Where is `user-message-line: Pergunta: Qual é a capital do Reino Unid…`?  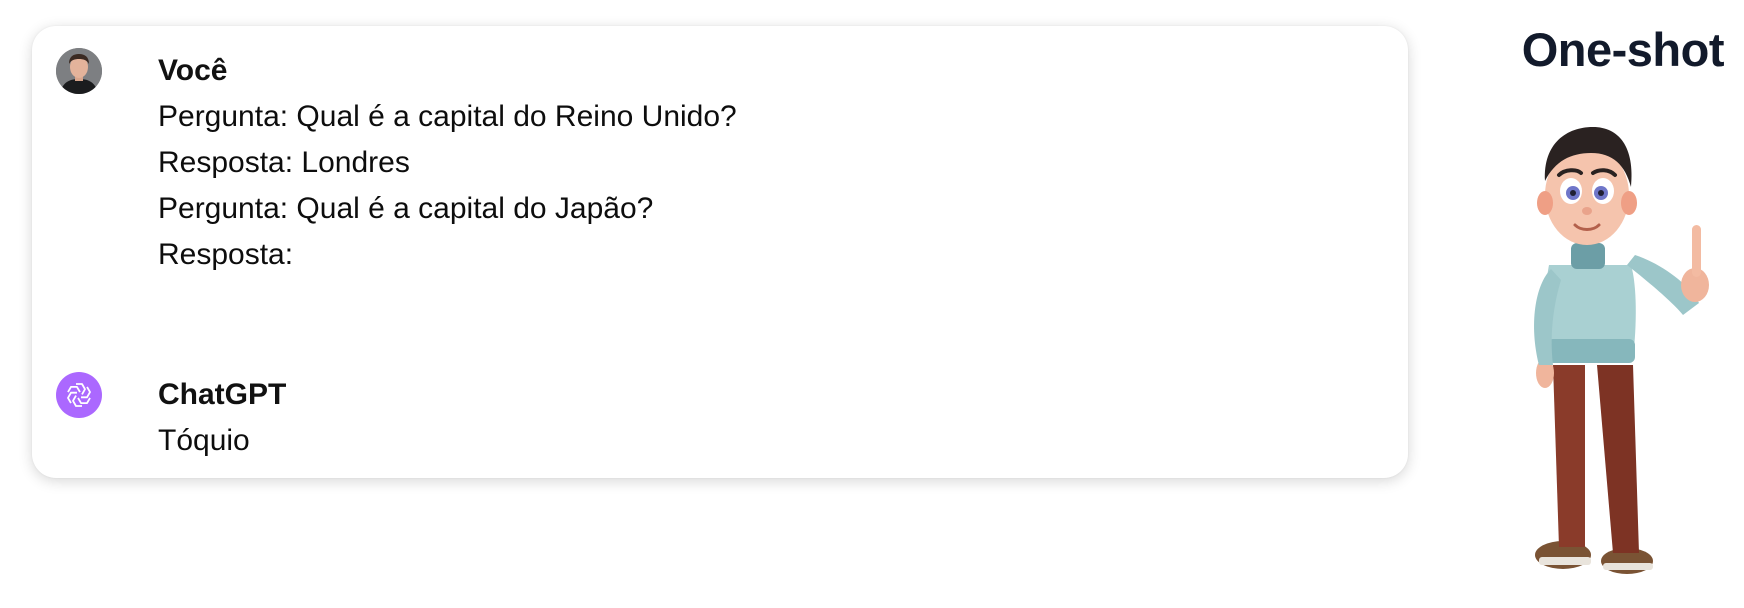 user-message-line: Pergunta: Qual é a capital do Reino Unid… is located at coordinates (447, 116).